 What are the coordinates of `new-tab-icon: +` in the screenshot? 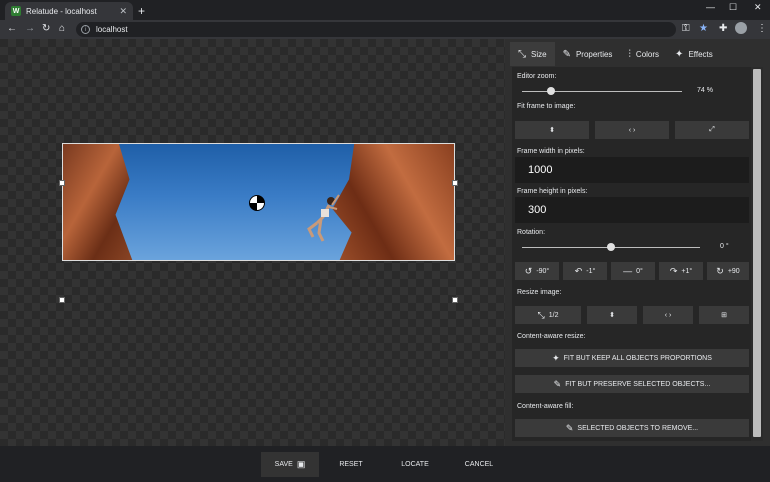 It's located at (141, 11).